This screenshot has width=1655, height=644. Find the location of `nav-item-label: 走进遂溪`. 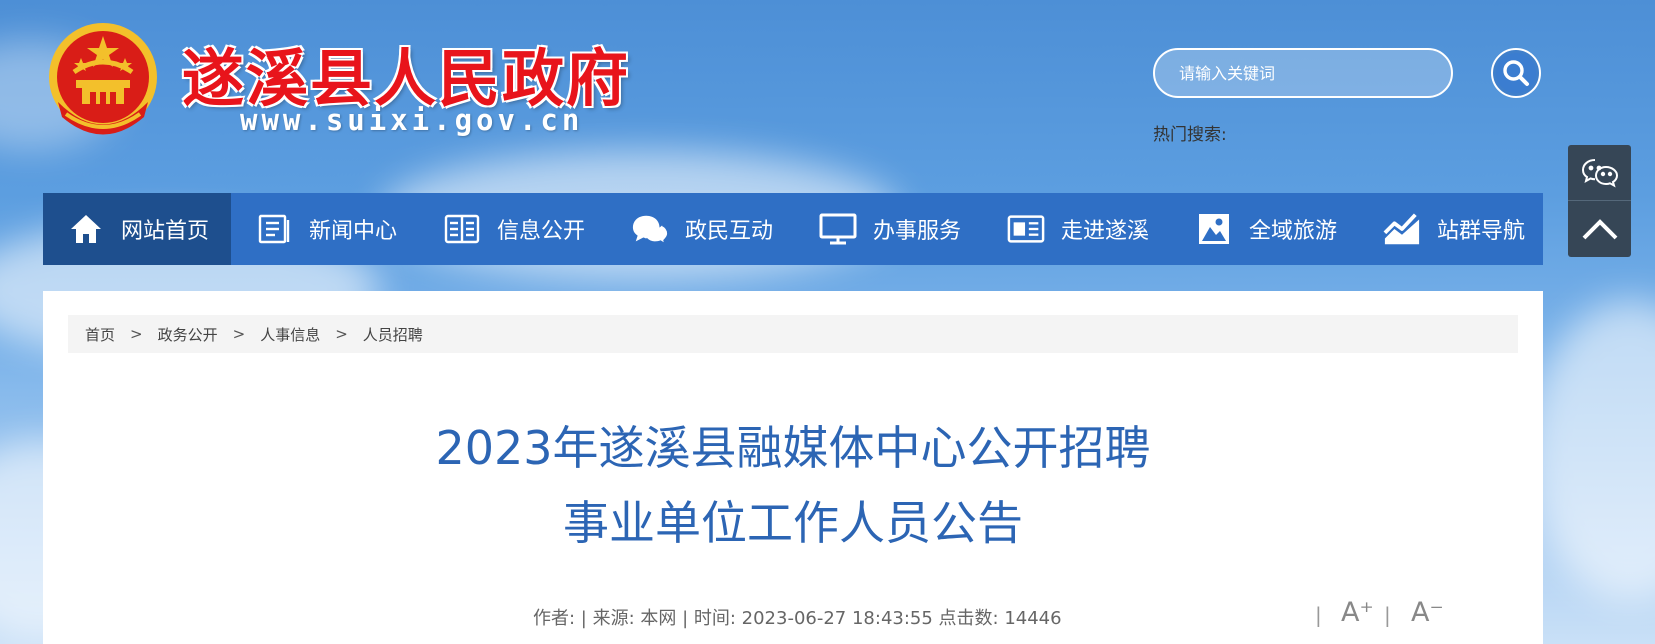

nav-item-label: 走进遂溪 is located at coordinates (1105, 231).